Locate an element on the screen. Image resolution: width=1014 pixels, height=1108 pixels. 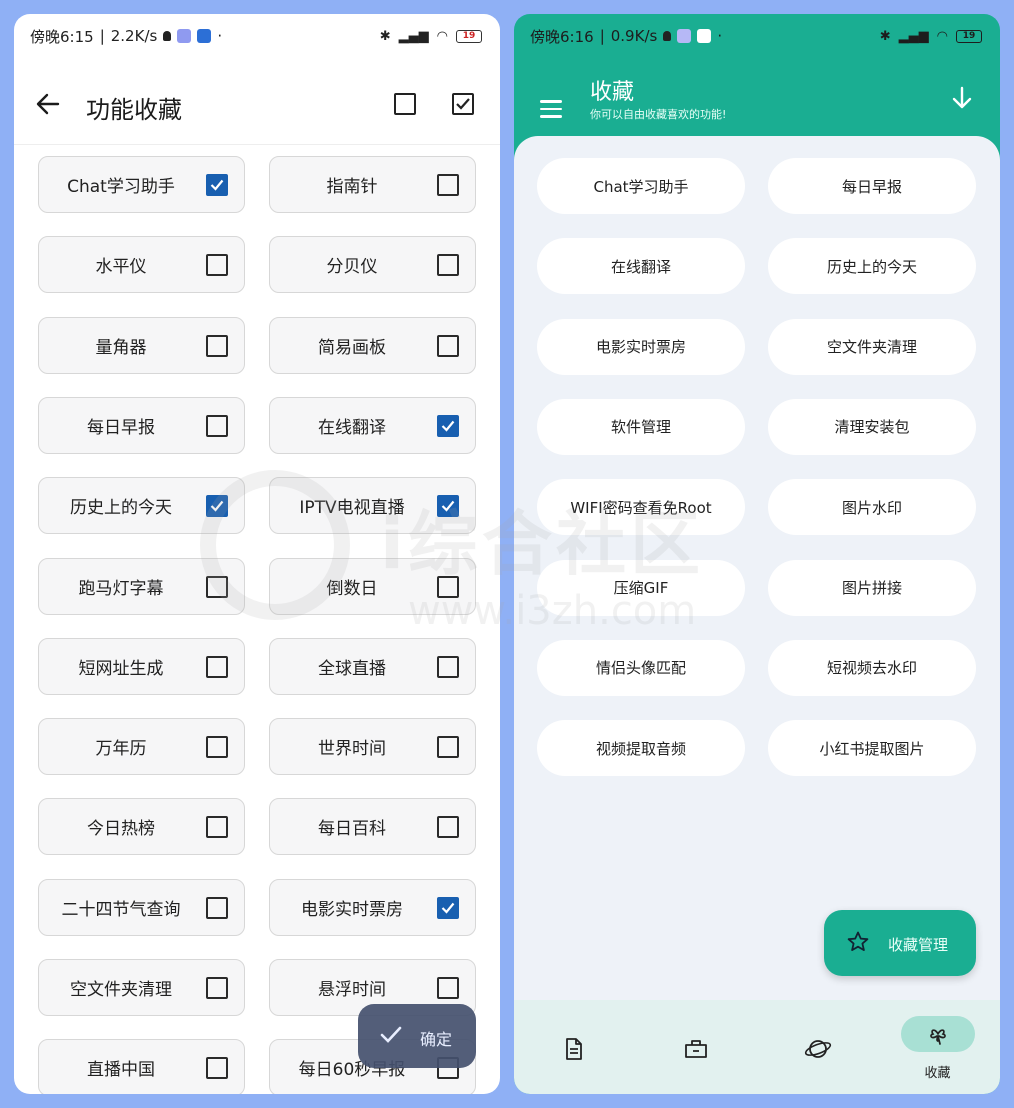
favorite-item: WIFI密码查看免Root is located at coordinates (641, 507).